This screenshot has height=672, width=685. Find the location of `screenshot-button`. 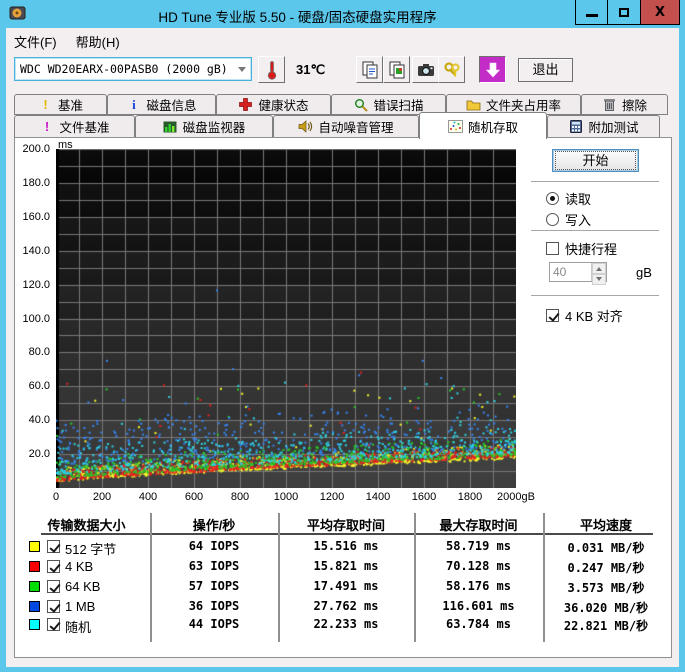

screenshot-button is located at coordinates (425, 69).